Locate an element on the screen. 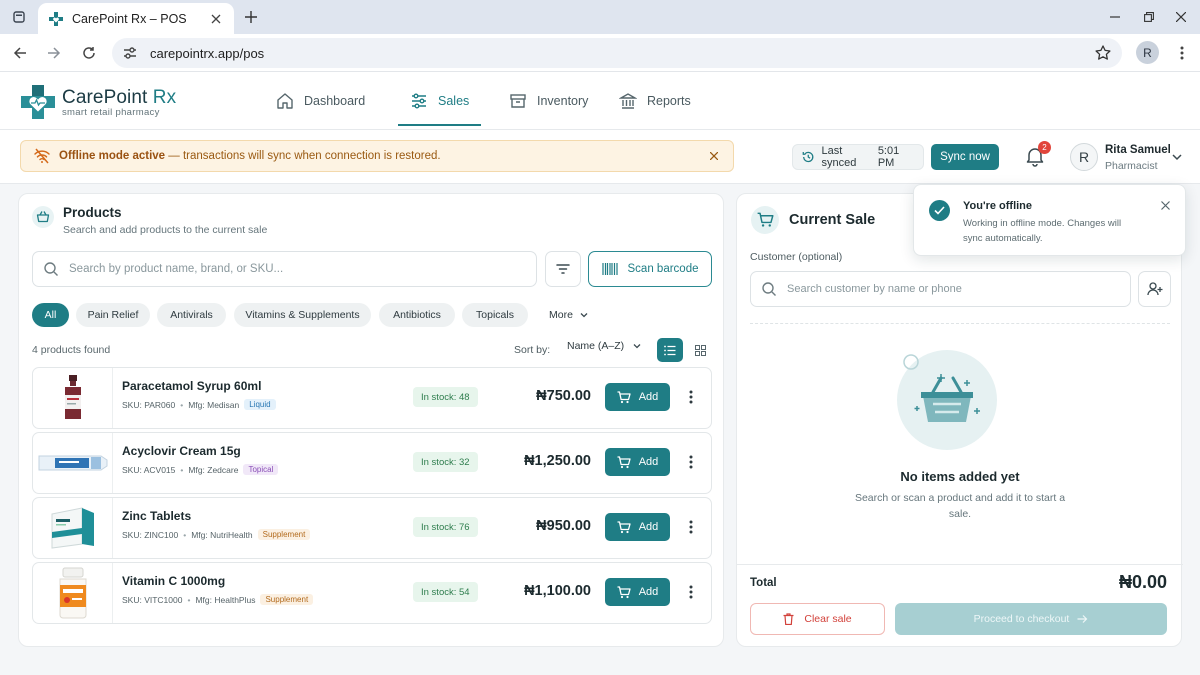 The width and height of the screenshot is (1200, 675). more-categories-button: More is located at coordinates (569, 315).